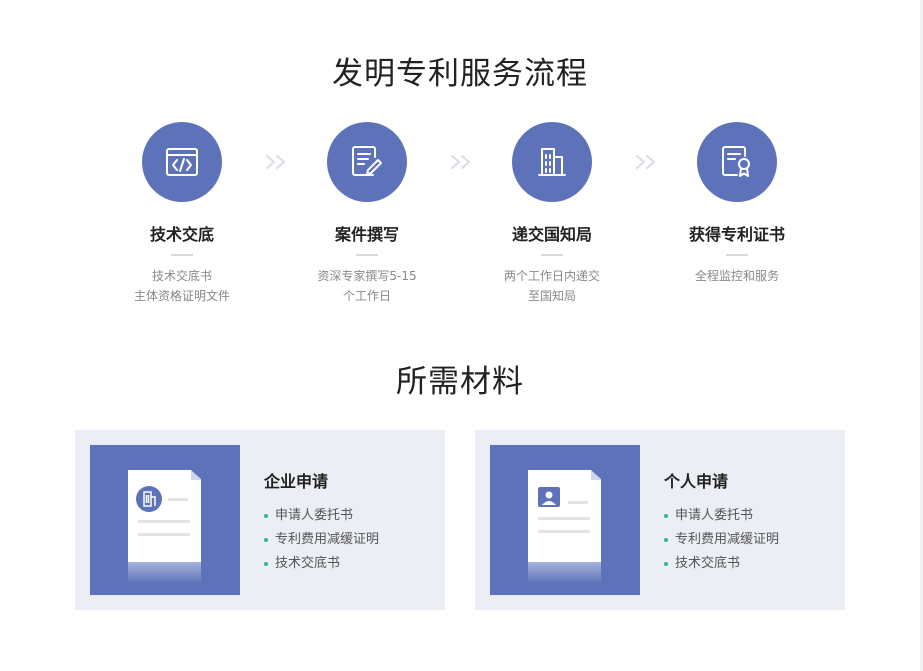  I want to click on personal-document-illustration, so click(565, 520).